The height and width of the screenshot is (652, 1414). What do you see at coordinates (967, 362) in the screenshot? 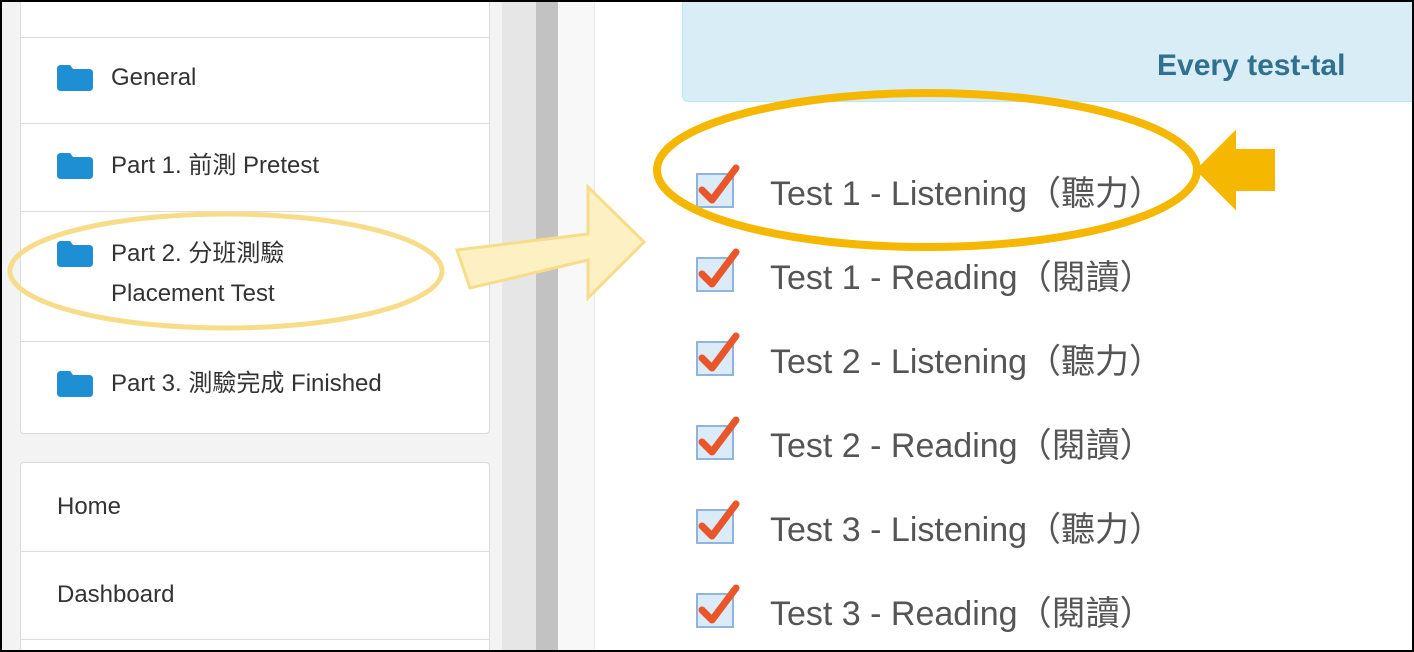
I see `activity-label: Test 2 - Listening（聽力）` at bounding box center [967, 362].